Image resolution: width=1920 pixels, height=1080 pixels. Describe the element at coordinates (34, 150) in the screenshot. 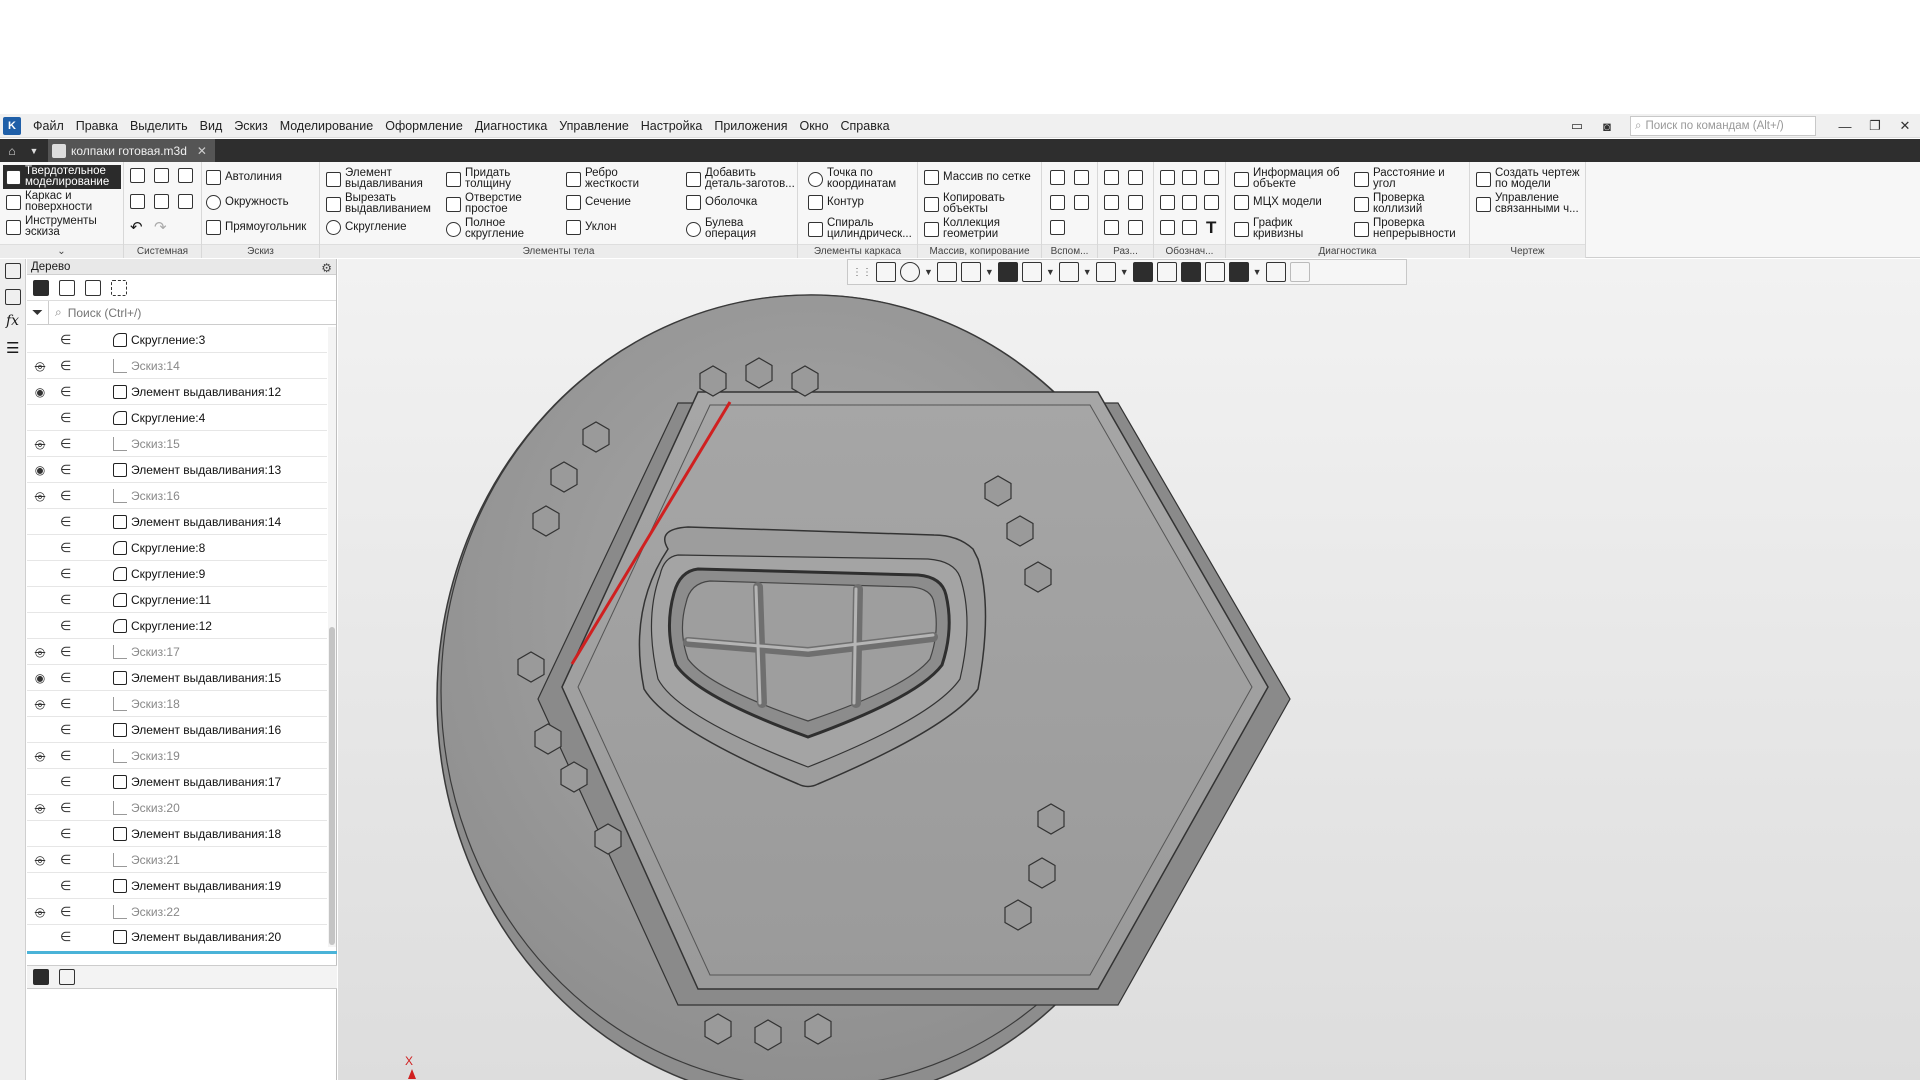

I see `tab-dropdown-icon: ▼` at that location.